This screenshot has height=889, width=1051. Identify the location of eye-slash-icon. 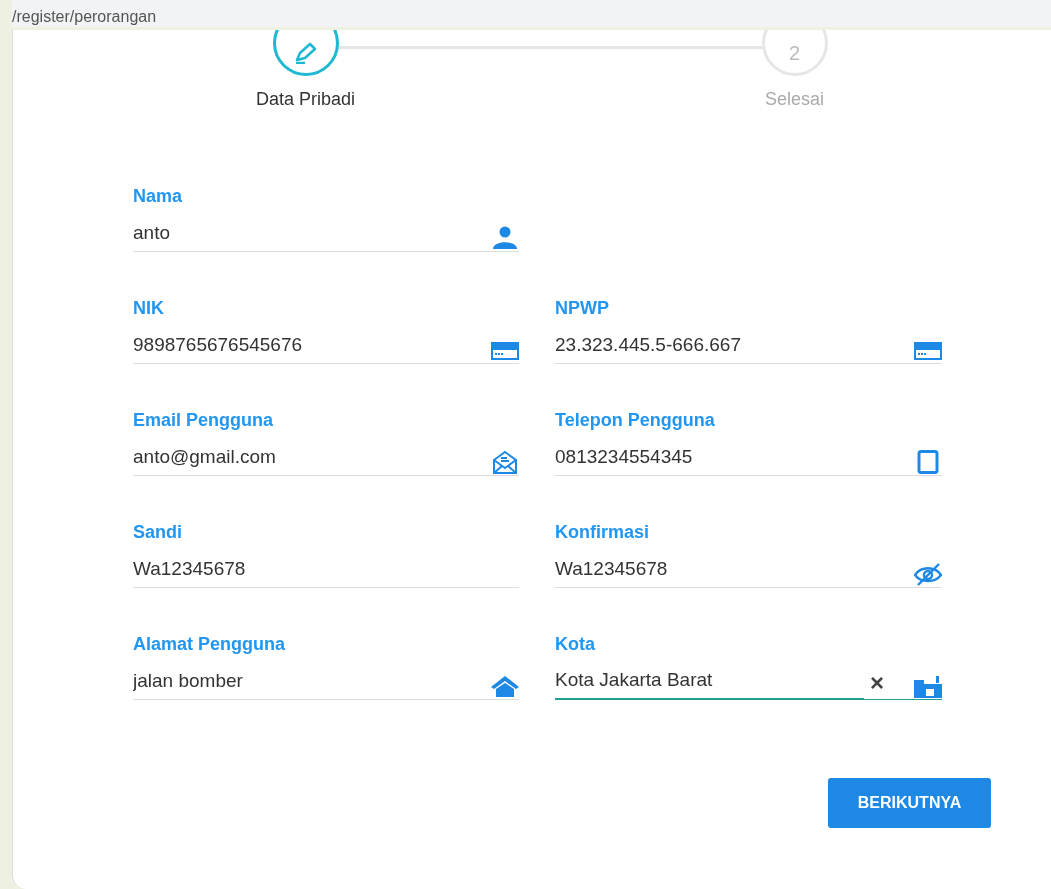
(928, 574).